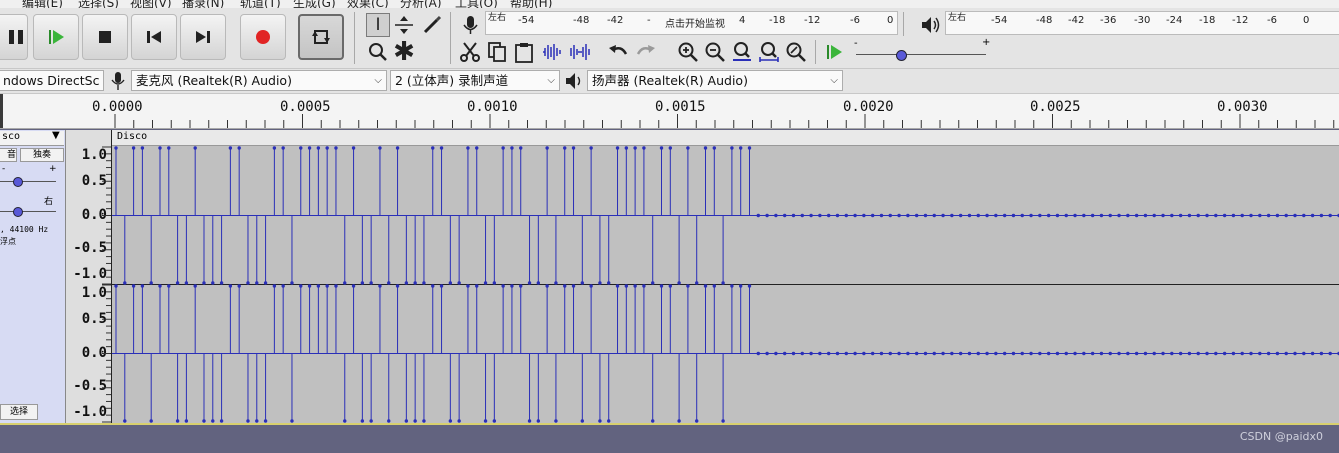 Image resolution: width=1339 pixels, height=453 pixels. What do you see at coordinates (812, 20) in the screenshot?
I see `record-meter-tick: -12` at bounding box center [812, 20].